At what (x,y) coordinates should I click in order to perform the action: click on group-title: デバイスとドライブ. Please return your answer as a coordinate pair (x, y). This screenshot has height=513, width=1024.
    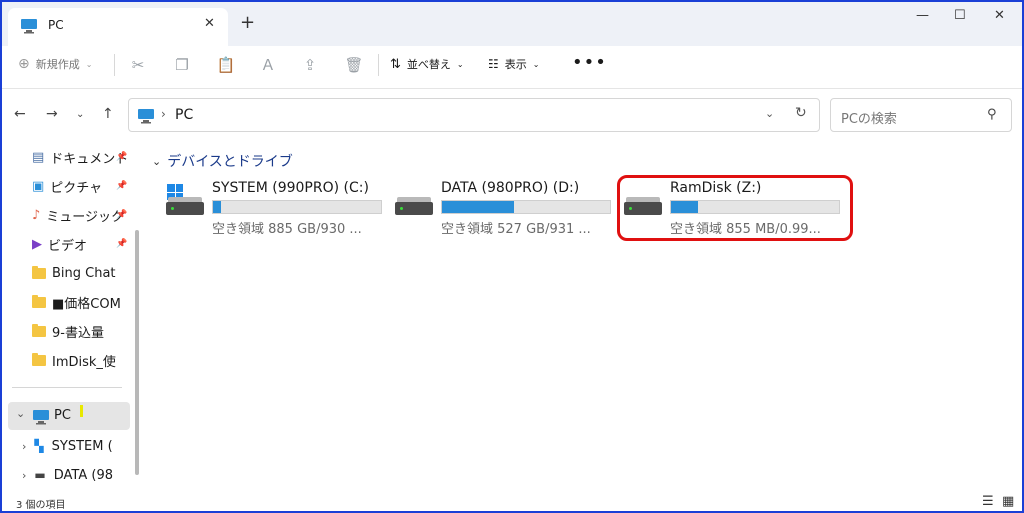
    Looking at the image, I should click on (230, 162).